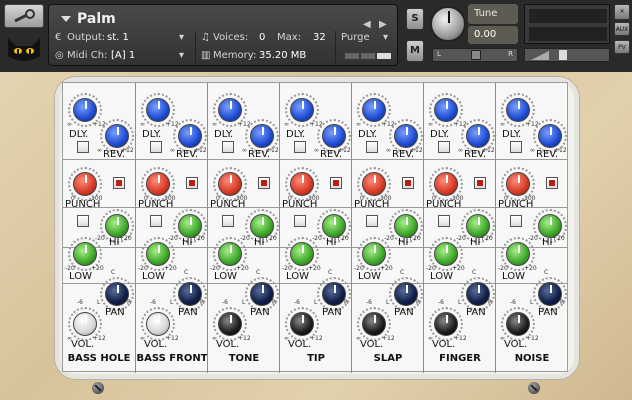 The image size is (632, 400). Describe the element at coordinates (181, 56) in the screenshot. I see `midi-dropdown-icon: ▾` at that location.